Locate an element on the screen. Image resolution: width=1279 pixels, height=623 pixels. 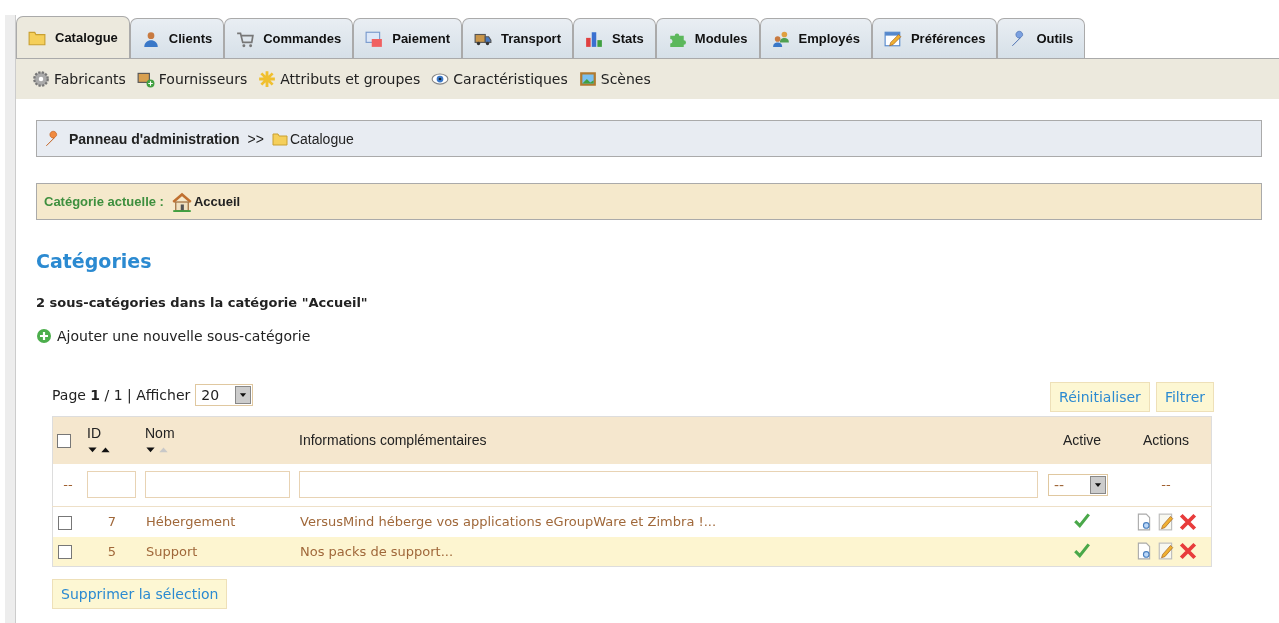
bar-chart-icon is located at coordinates (594, 38).